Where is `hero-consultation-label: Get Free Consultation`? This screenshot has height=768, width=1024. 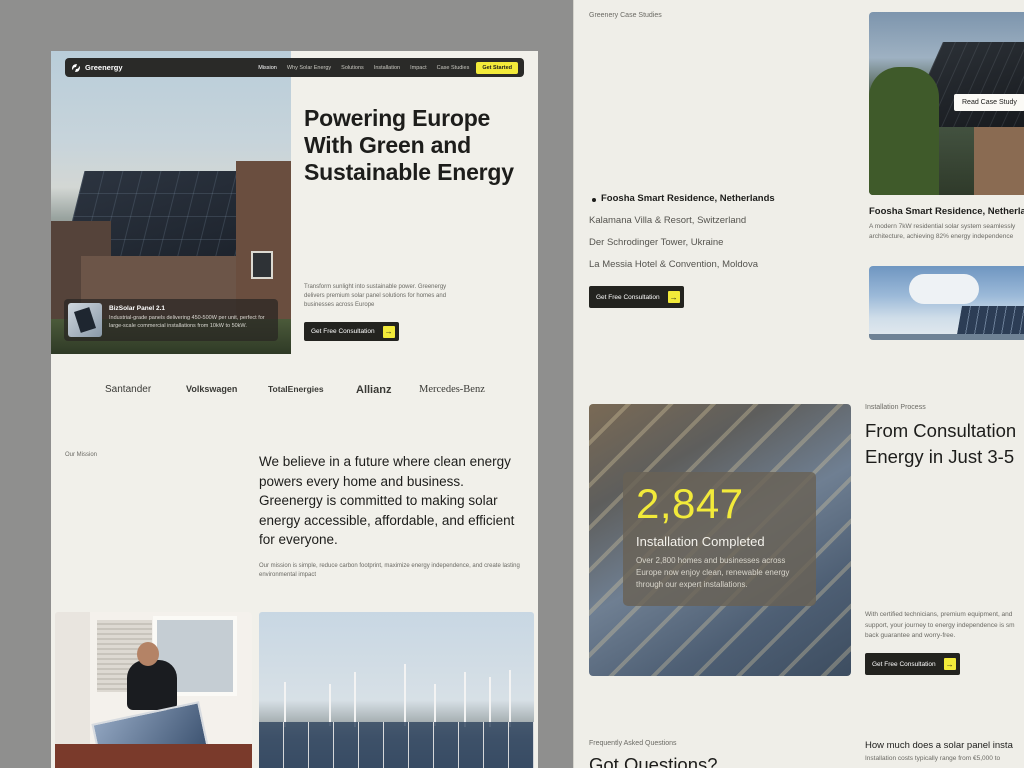
hero-consultation-label: Get Free Consultation is located at coordinates (343, 331).